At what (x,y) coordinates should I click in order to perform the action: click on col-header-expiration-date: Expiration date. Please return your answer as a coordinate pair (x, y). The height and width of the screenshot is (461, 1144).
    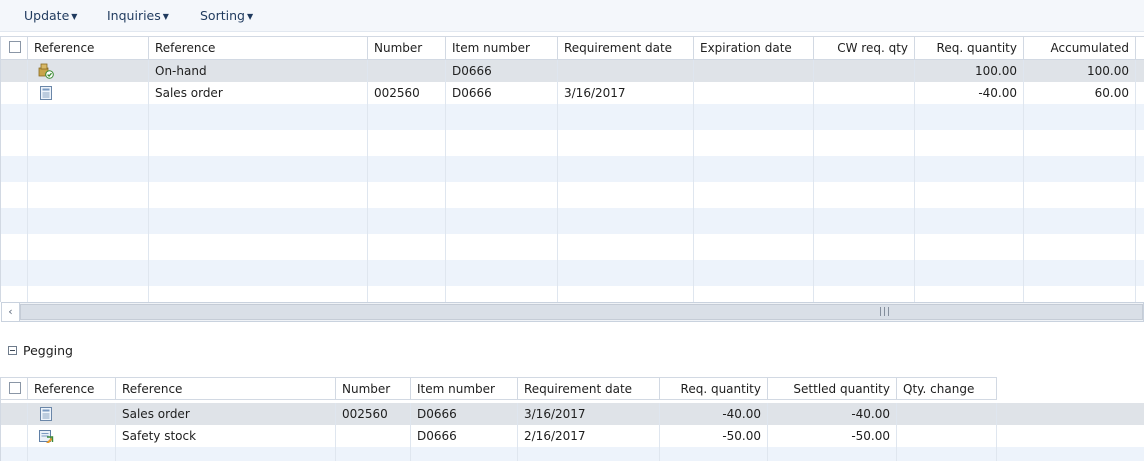
    Looking at the image, I should click on (754, 48).